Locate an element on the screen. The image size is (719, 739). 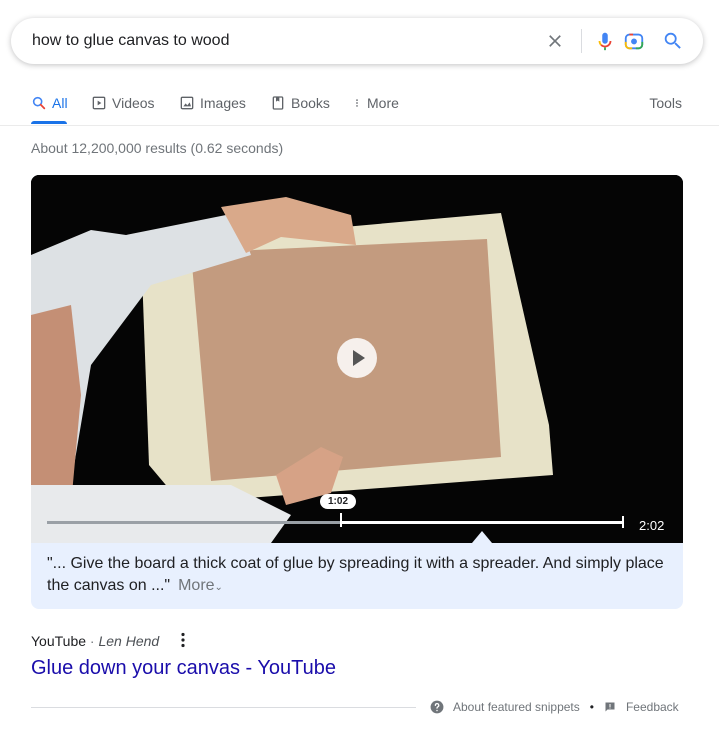
tab-all: All is located at coordinates (49, 103).